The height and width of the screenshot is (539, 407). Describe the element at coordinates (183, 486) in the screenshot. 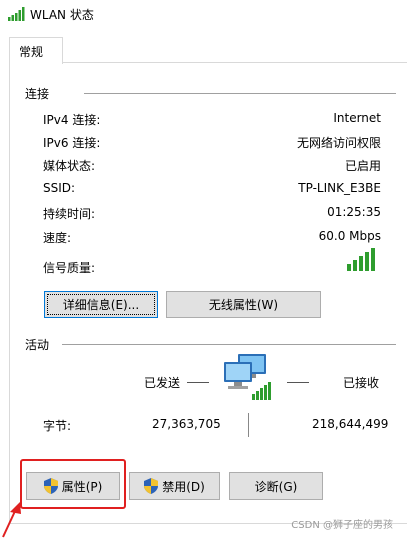

I see `disable-button-label: 禁用(D)` at that location.